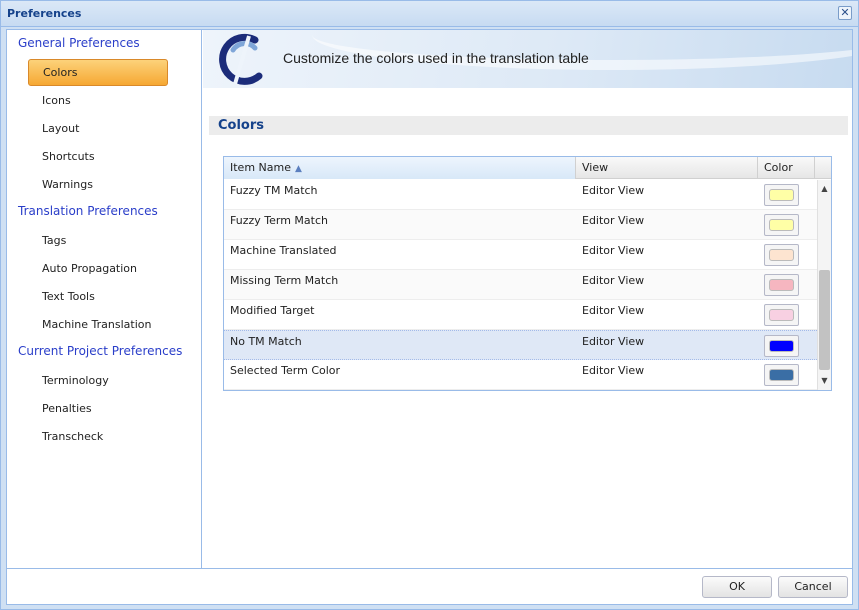  I want to click on scroll-up-icon: ▲, so click(824, 189).